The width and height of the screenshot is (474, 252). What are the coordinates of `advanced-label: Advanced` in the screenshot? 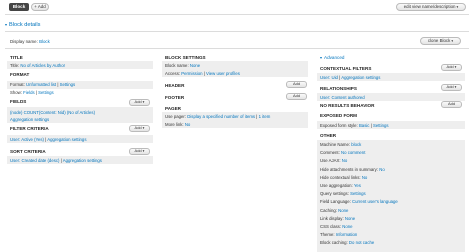 It's located at (334, 57).